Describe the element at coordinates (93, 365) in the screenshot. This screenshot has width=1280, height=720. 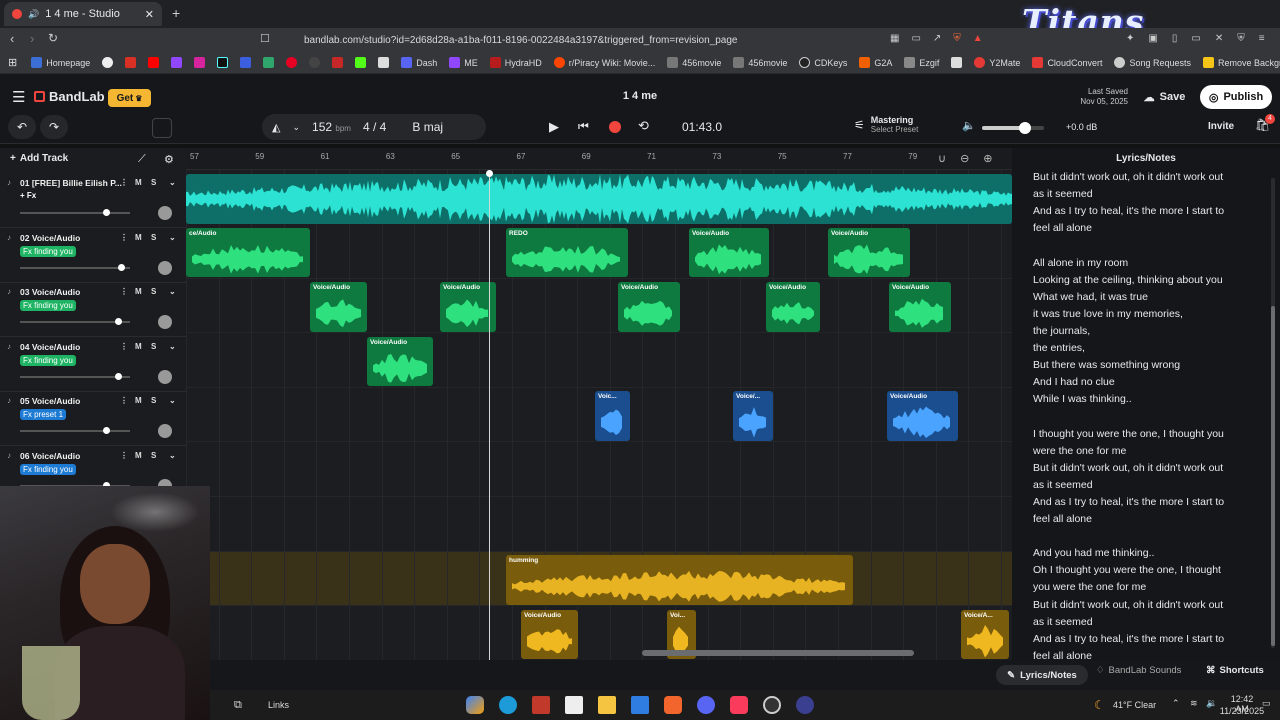
I see `track-header: ♪ 04 Voice/Audio Fx finding you ⋮ M S ⌄` at that location.